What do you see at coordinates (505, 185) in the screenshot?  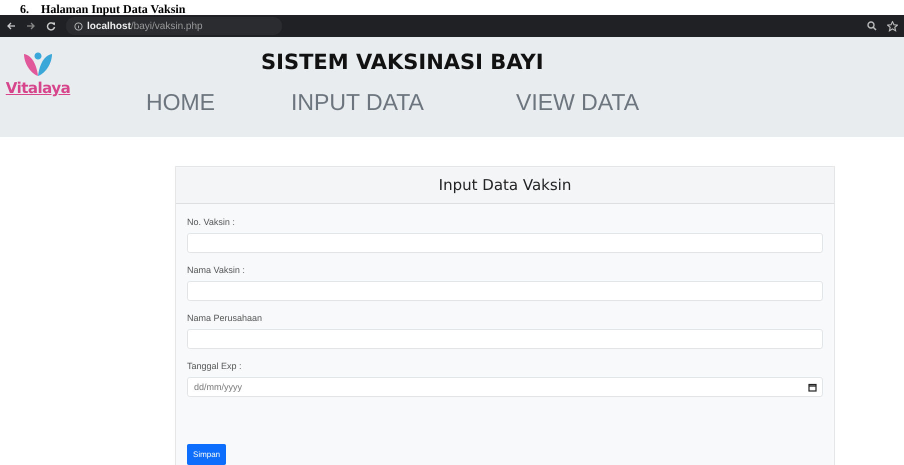 I see `card-title: Input Data Vaksin` at bounding box center [505, 185].